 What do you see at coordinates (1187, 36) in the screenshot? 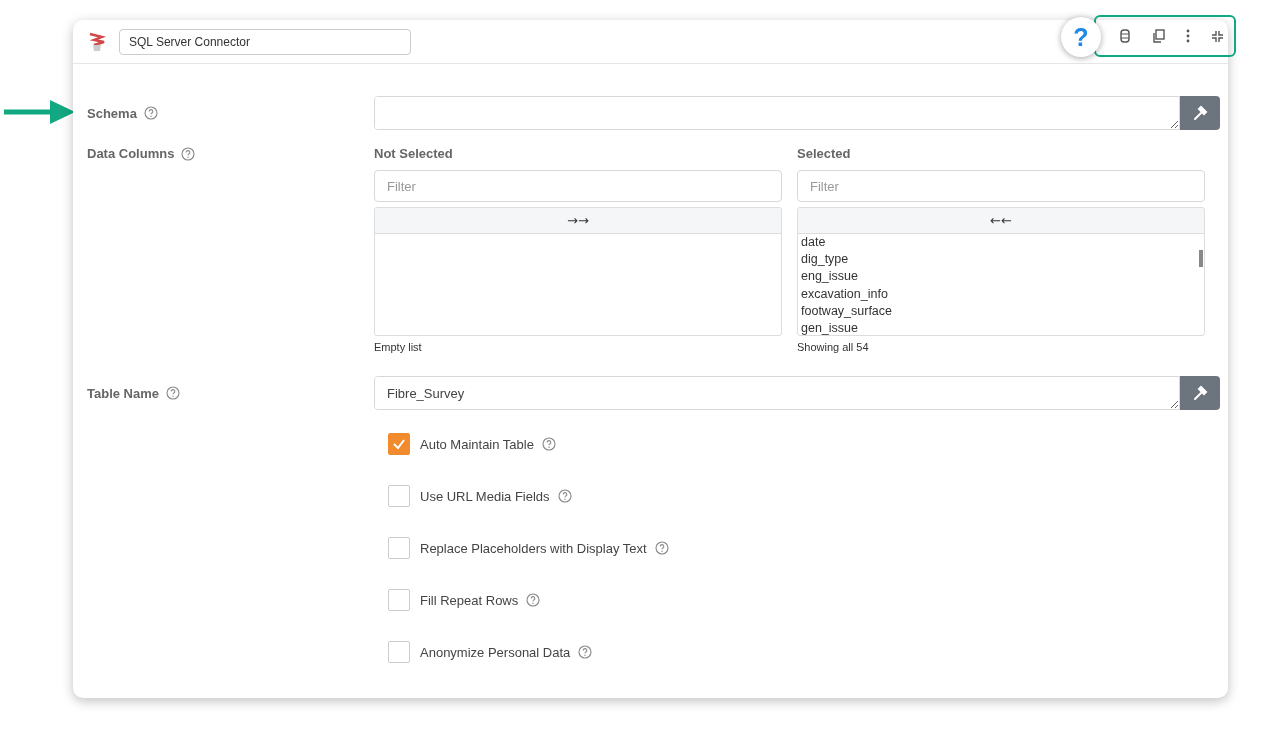
I see `more-icon` at bounding box center [1187, 36].